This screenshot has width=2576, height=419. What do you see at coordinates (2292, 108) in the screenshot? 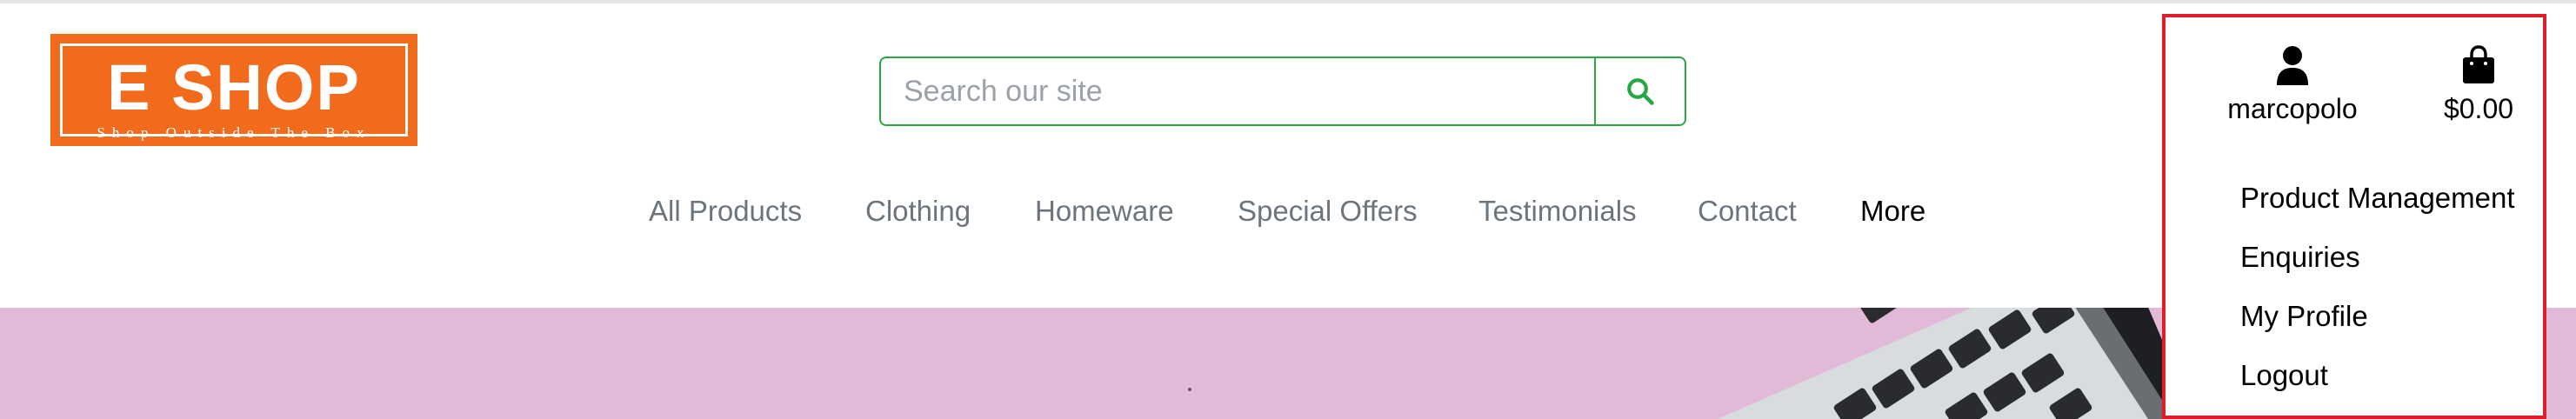
I see `account-username: marcopolo` at bounding box center [2292, 108].